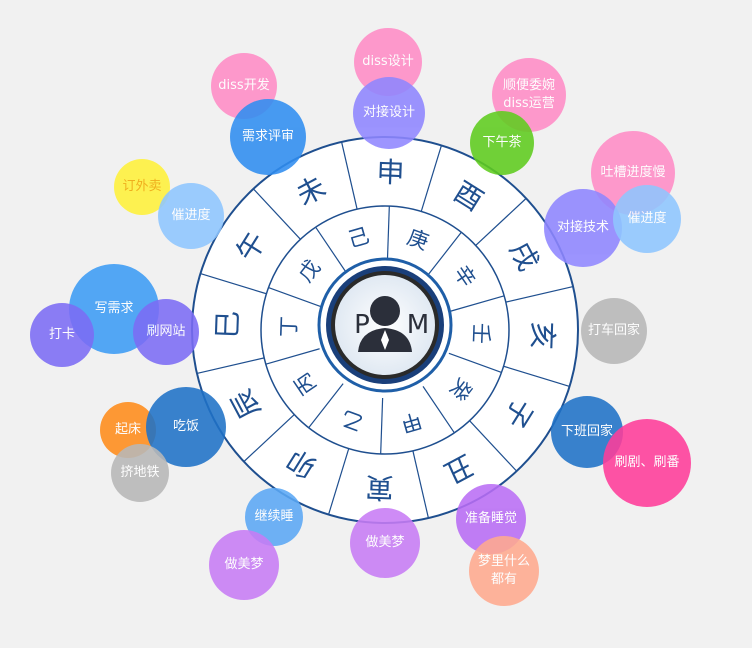 Image resolution: width=752 pixels, height=648 pixels. I want to click on inner-ring-label: 丁, so click(289, 327).